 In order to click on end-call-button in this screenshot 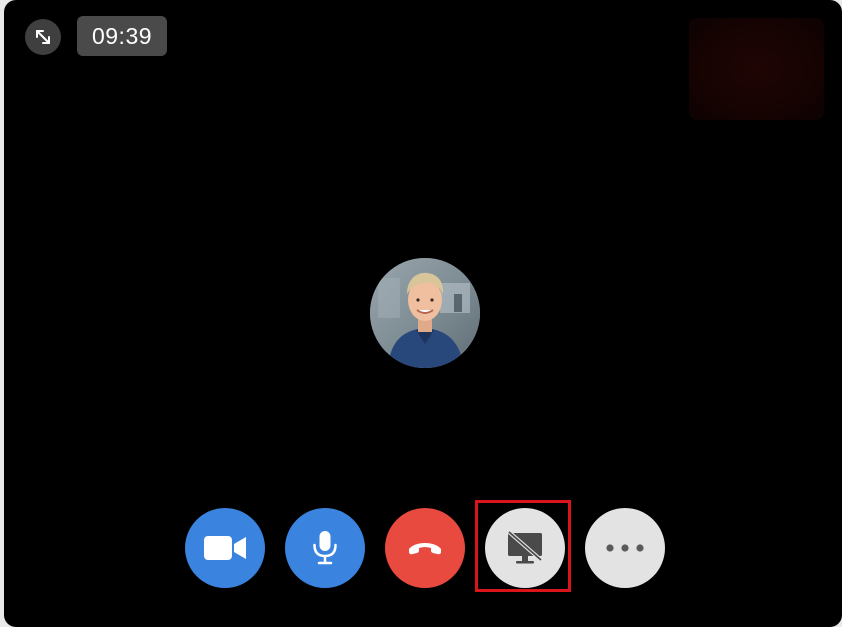, I will do `click(425, 548)`.